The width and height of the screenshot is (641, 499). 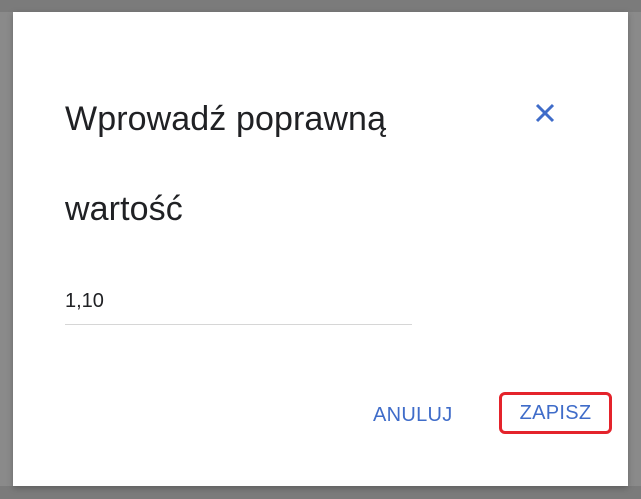 I want to click on close-button, so click(x=545, y=113).